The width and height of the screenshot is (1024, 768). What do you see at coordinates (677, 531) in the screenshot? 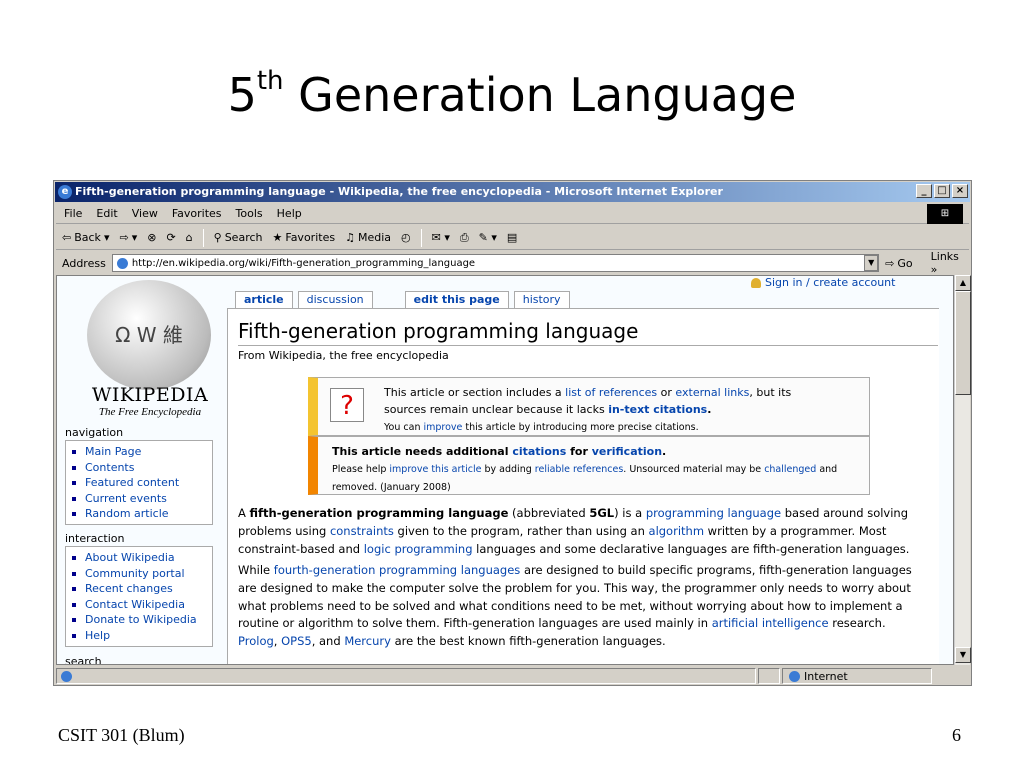
I see `algorithm-link: algorithm` at bounding box center [677, 531].